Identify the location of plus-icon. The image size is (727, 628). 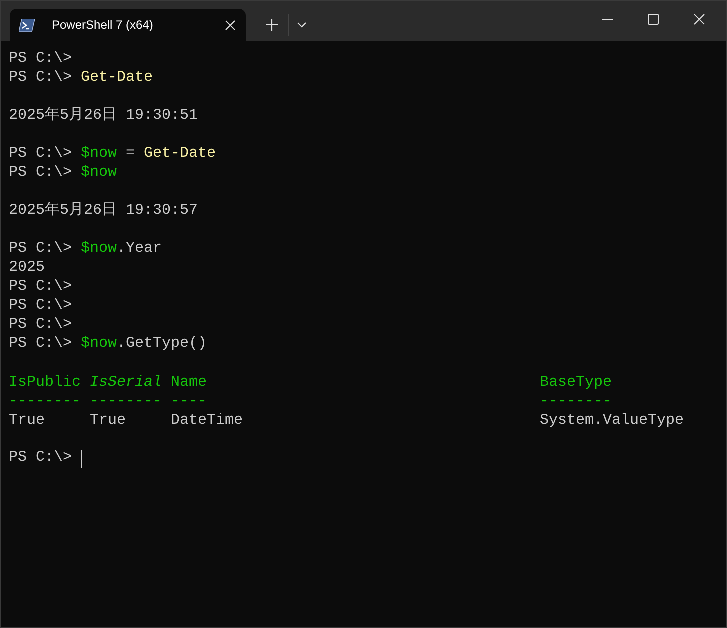
(272, 25).